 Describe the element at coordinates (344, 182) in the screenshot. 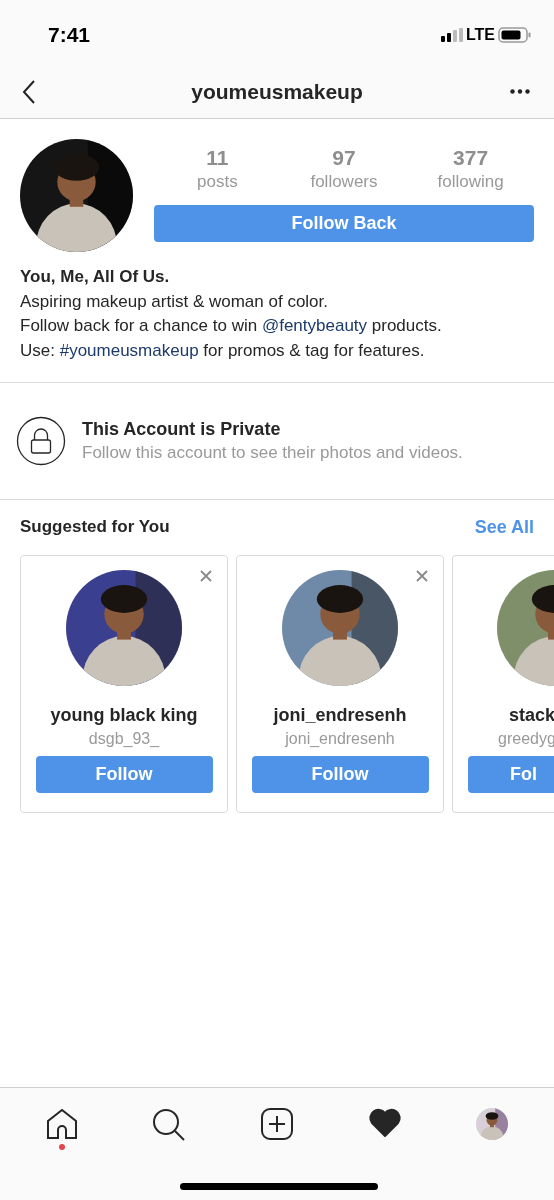

I see `stat-label: followers` at that location.